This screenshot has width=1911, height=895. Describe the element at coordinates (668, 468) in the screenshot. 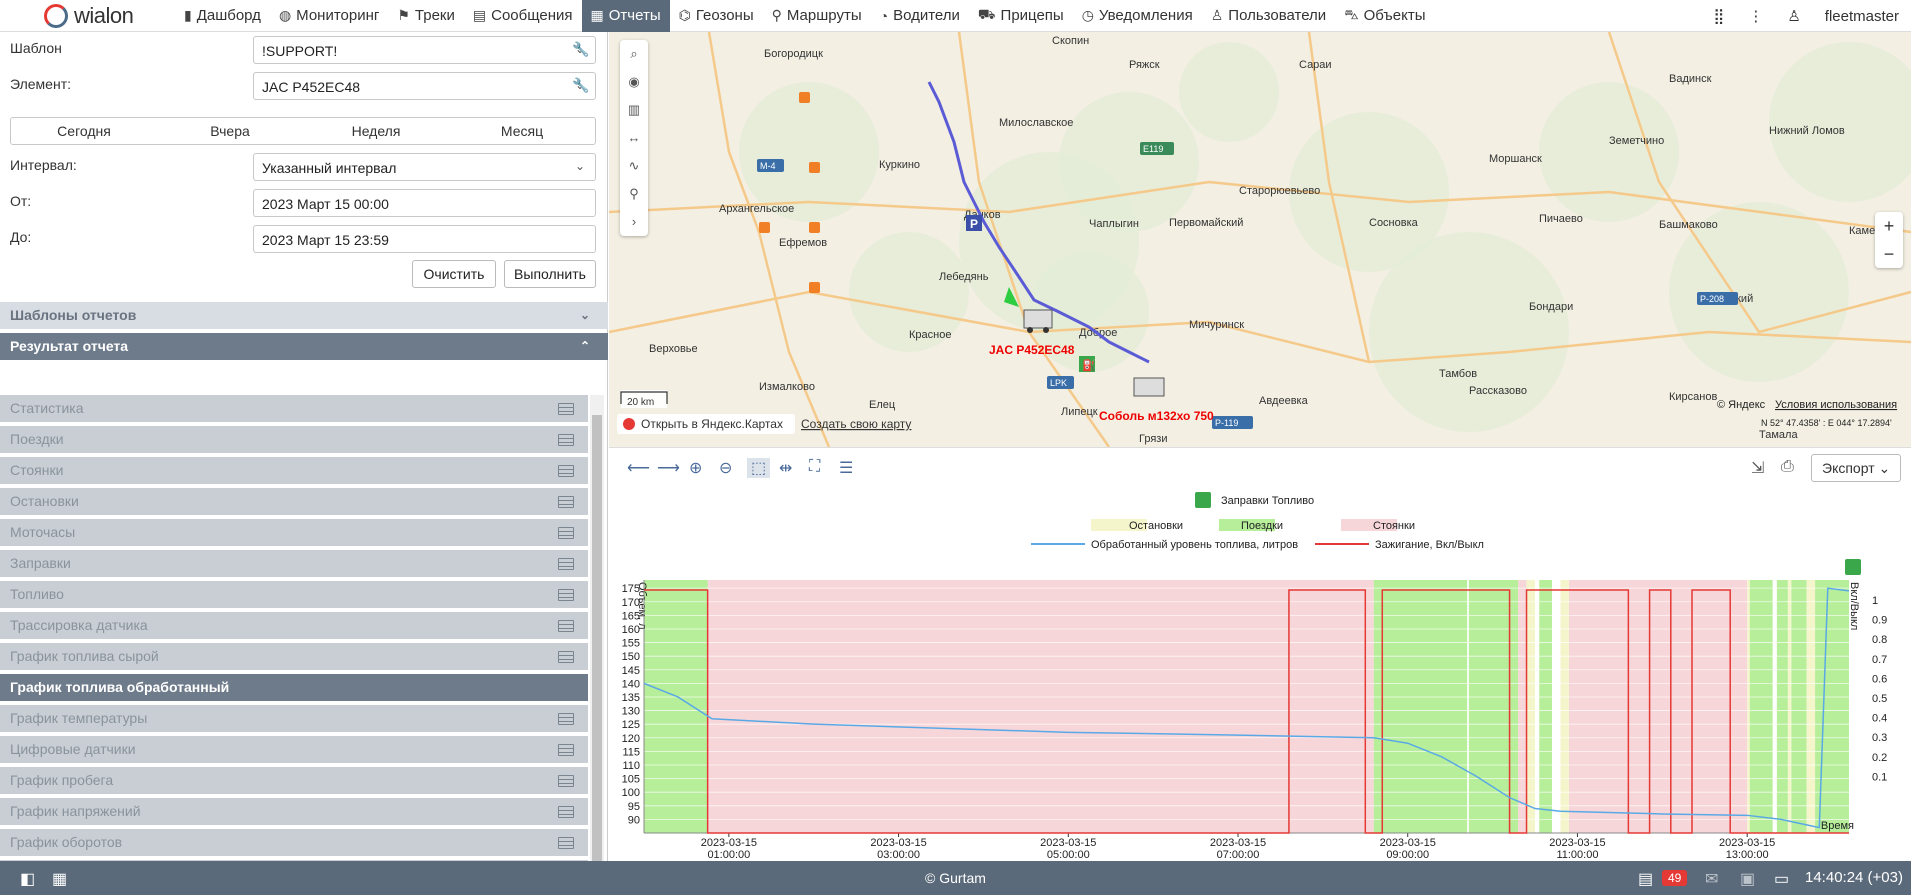

I see `arrow-right-icon: ⟶` at that location.